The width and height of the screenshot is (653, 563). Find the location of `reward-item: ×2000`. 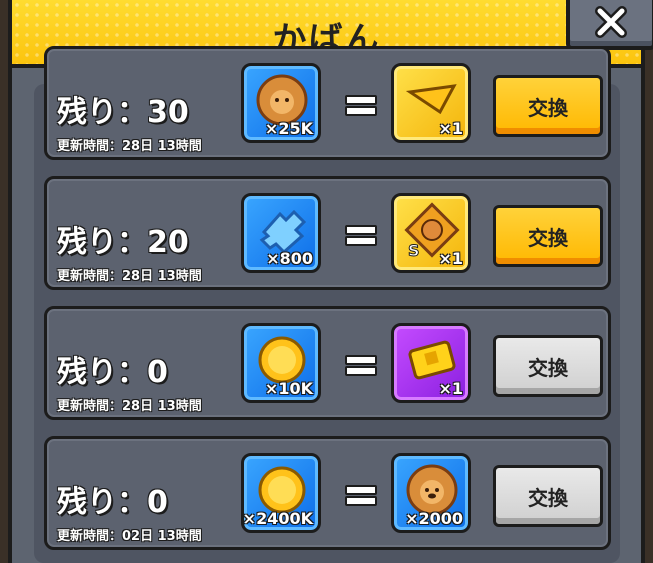

reward-item: ×2000 is located at coordinates (431, 493).